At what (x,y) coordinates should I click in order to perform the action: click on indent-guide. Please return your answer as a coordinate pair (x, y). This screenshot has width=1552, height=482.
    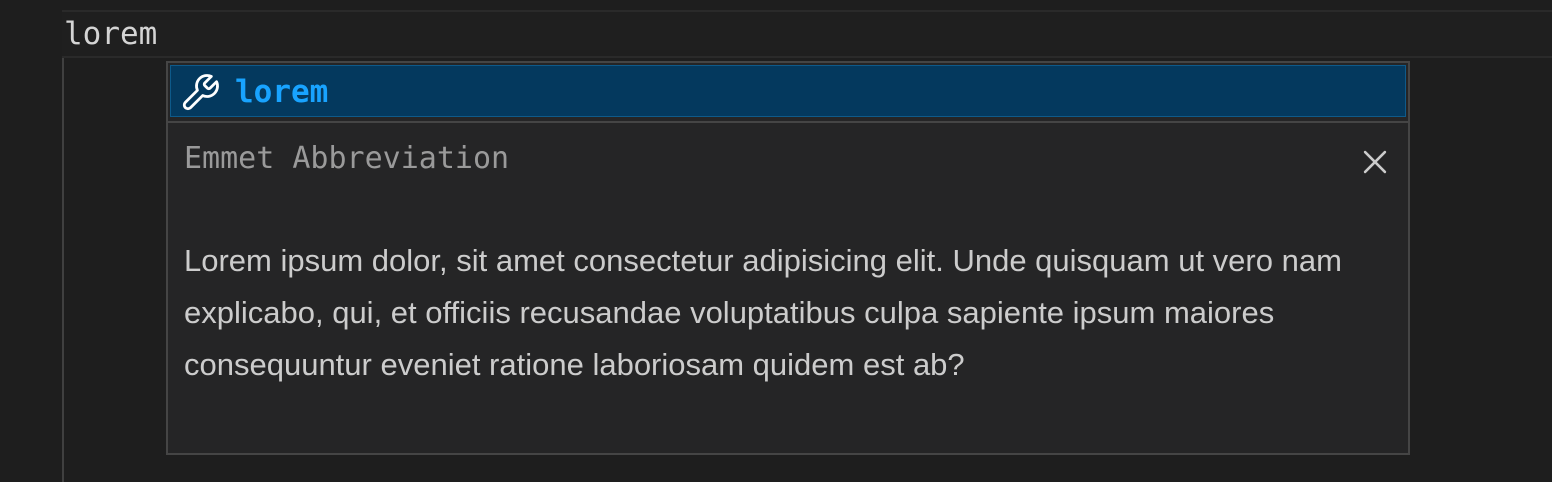
    Looking at the image, I should click on (63, 270).